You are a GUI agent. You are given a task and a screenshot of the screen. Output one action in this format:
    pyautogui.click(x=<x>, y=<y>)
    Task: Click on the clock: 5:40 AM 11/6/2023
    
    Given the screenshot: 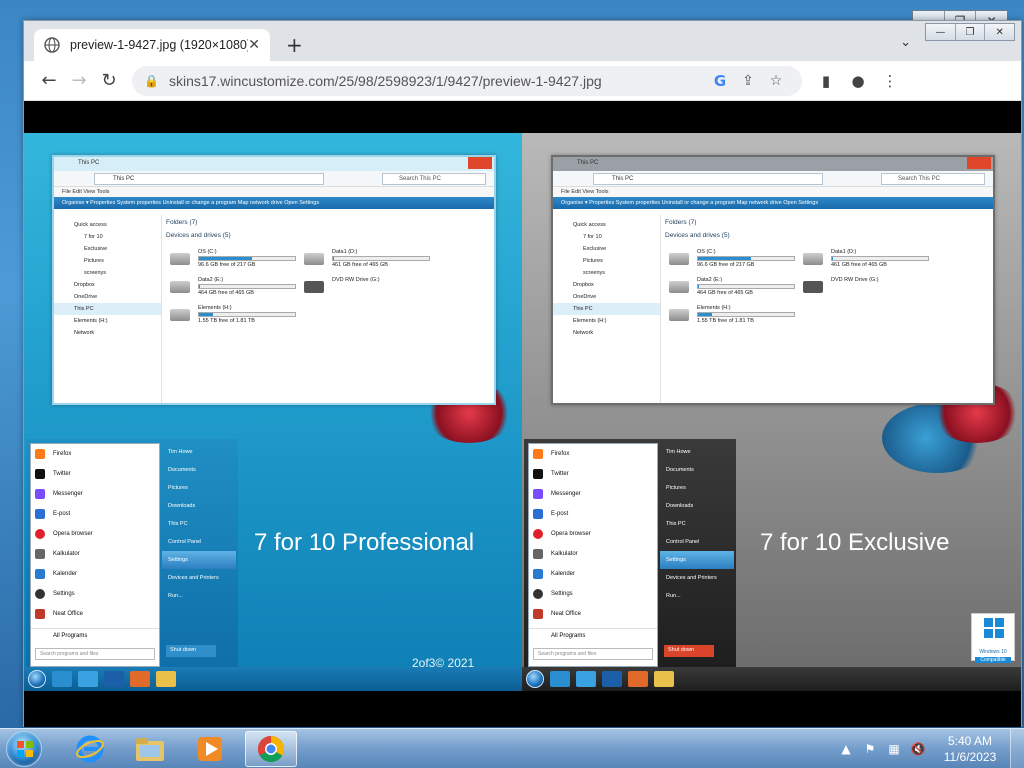 What is the action you would take?
    pyautogui.click(x=970, y=749)
    